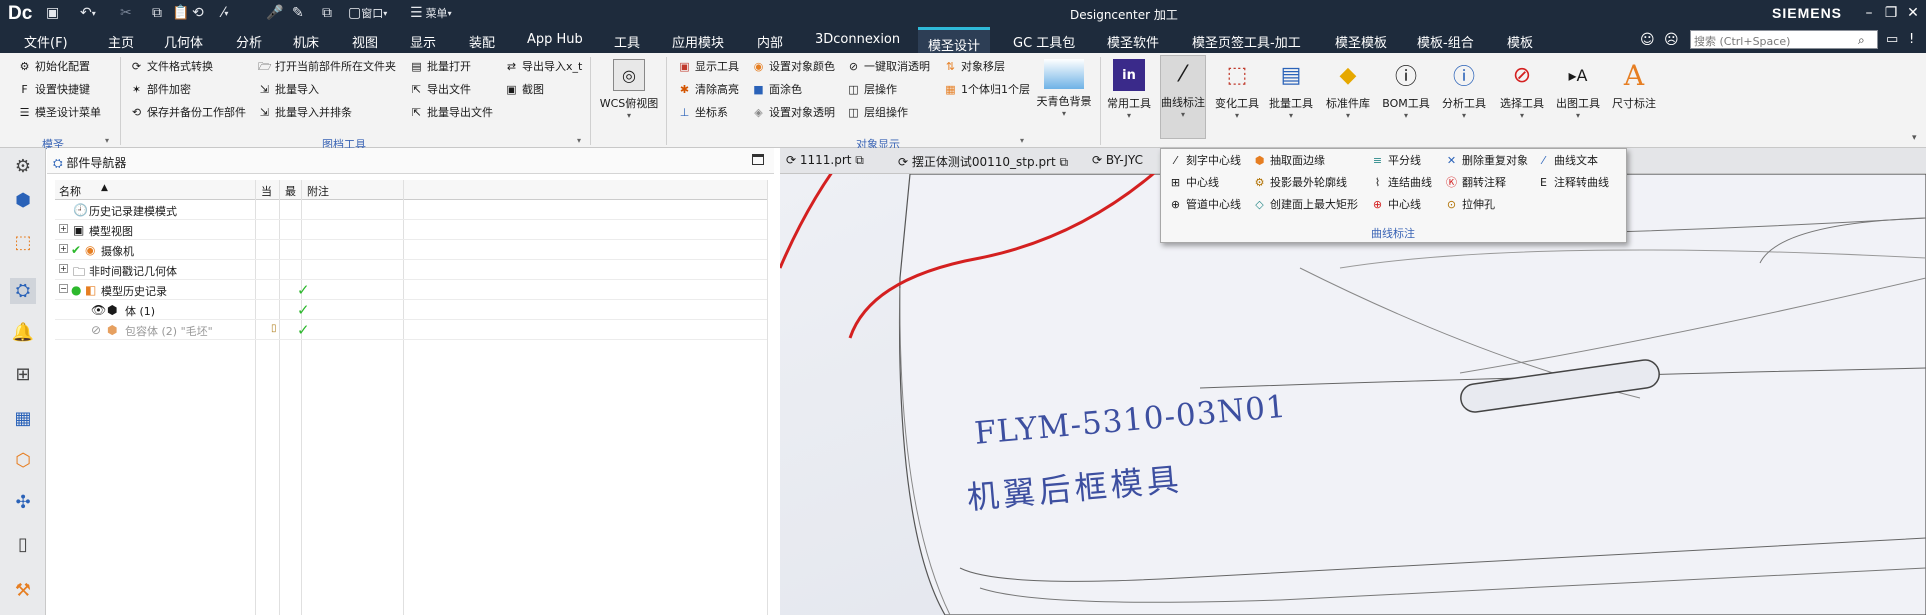  What do you see at coordinates (451, 112) in the screenshot?
I see `batch-export-button: ⇱ 批量导出文件` at bounding box center [451, 112].